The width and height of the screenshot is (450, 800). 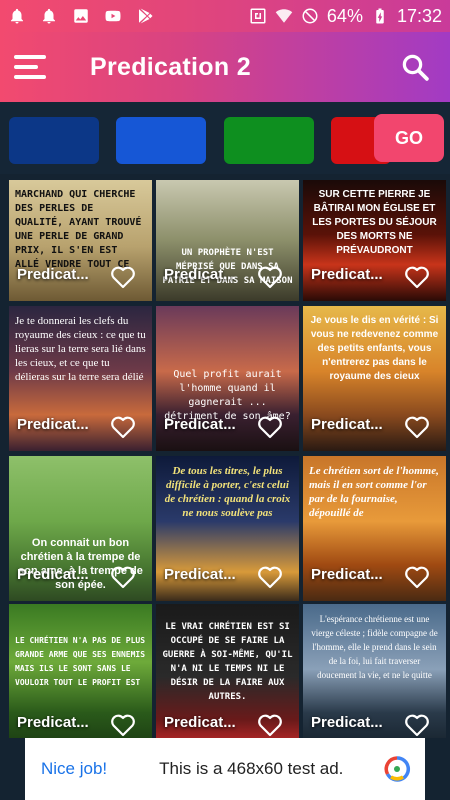 What do you see at coordinates (419, 15) in the screenshot?
I see `clock: 17:32` at bounding box center [419, 15].